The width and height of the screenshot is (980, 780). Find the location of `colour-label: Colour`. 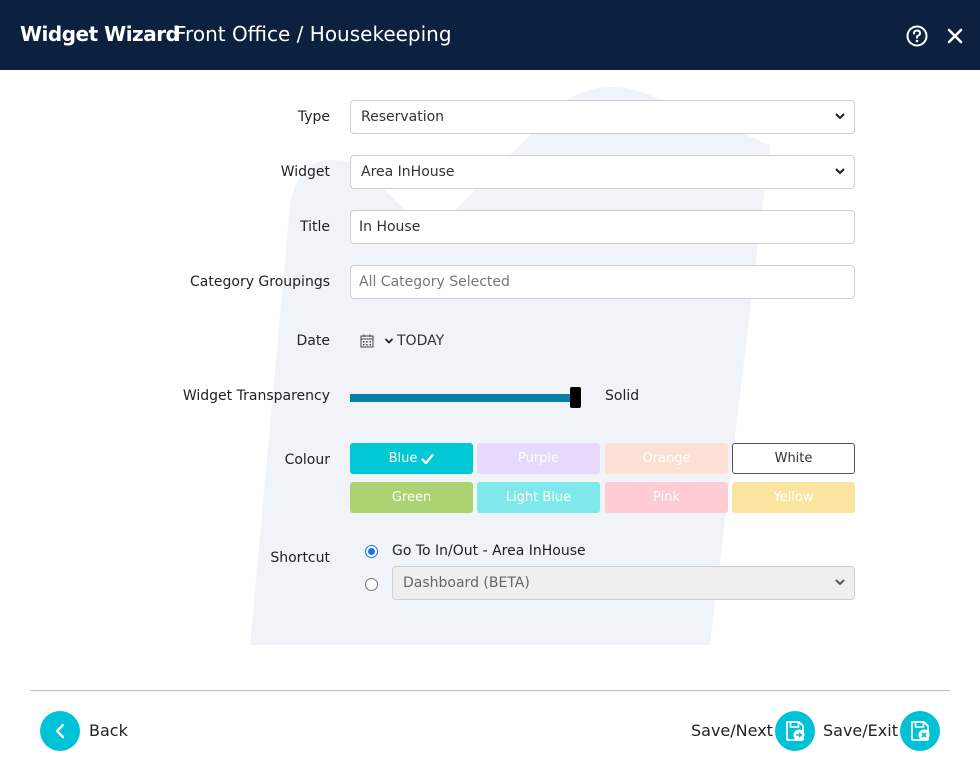

colour-label: Colour is located at coordinates (307, 460).